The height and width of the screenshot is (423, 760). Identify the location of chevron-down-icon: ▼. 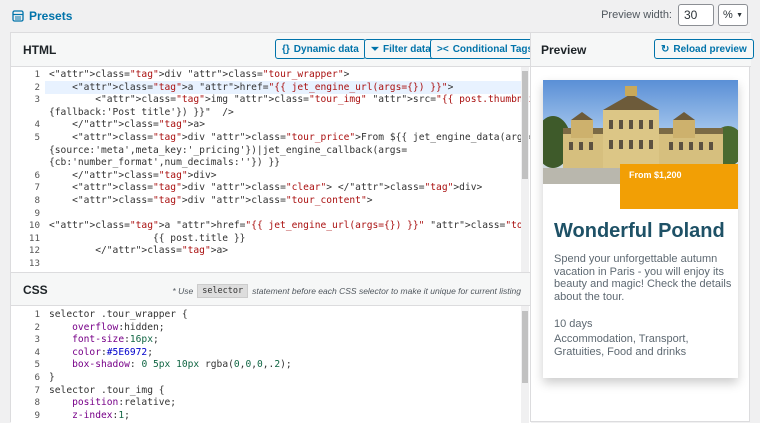
(739, 15).